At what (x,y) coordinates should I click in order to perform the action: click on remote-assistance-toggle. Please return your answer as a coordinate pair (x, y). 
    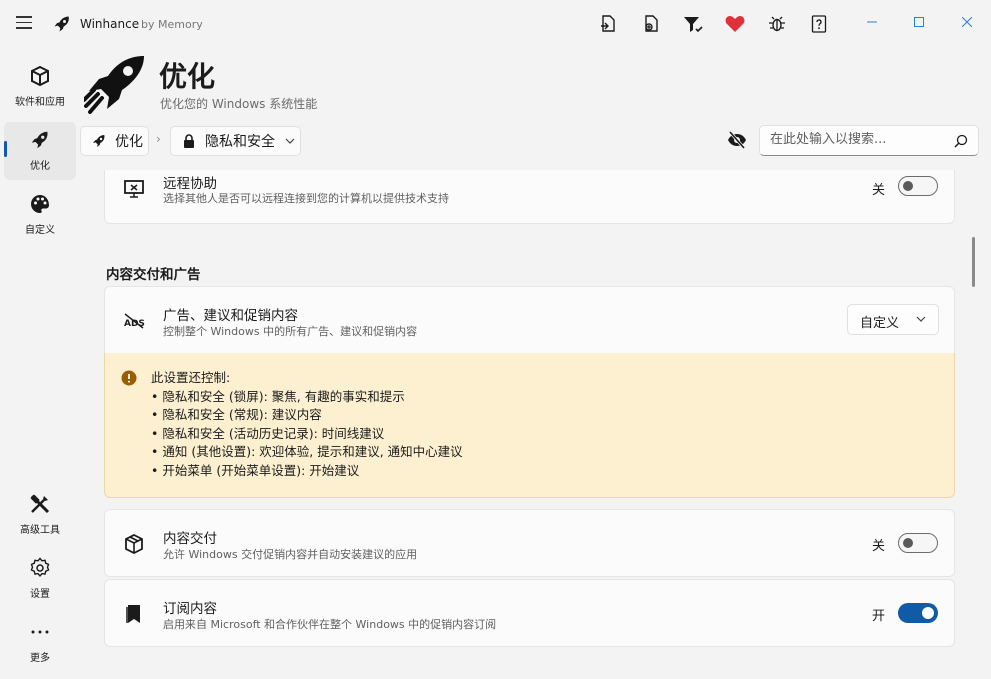
    Looking at the image, I should click on (918, 186).